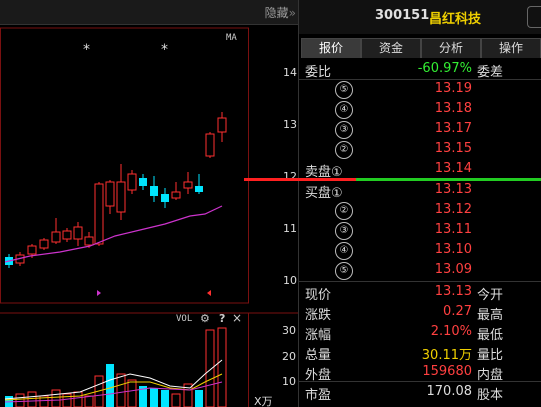  Describe the element at coordinates (318, 335) in the screenshot. I see `stat-label: 涨幅` at that location.